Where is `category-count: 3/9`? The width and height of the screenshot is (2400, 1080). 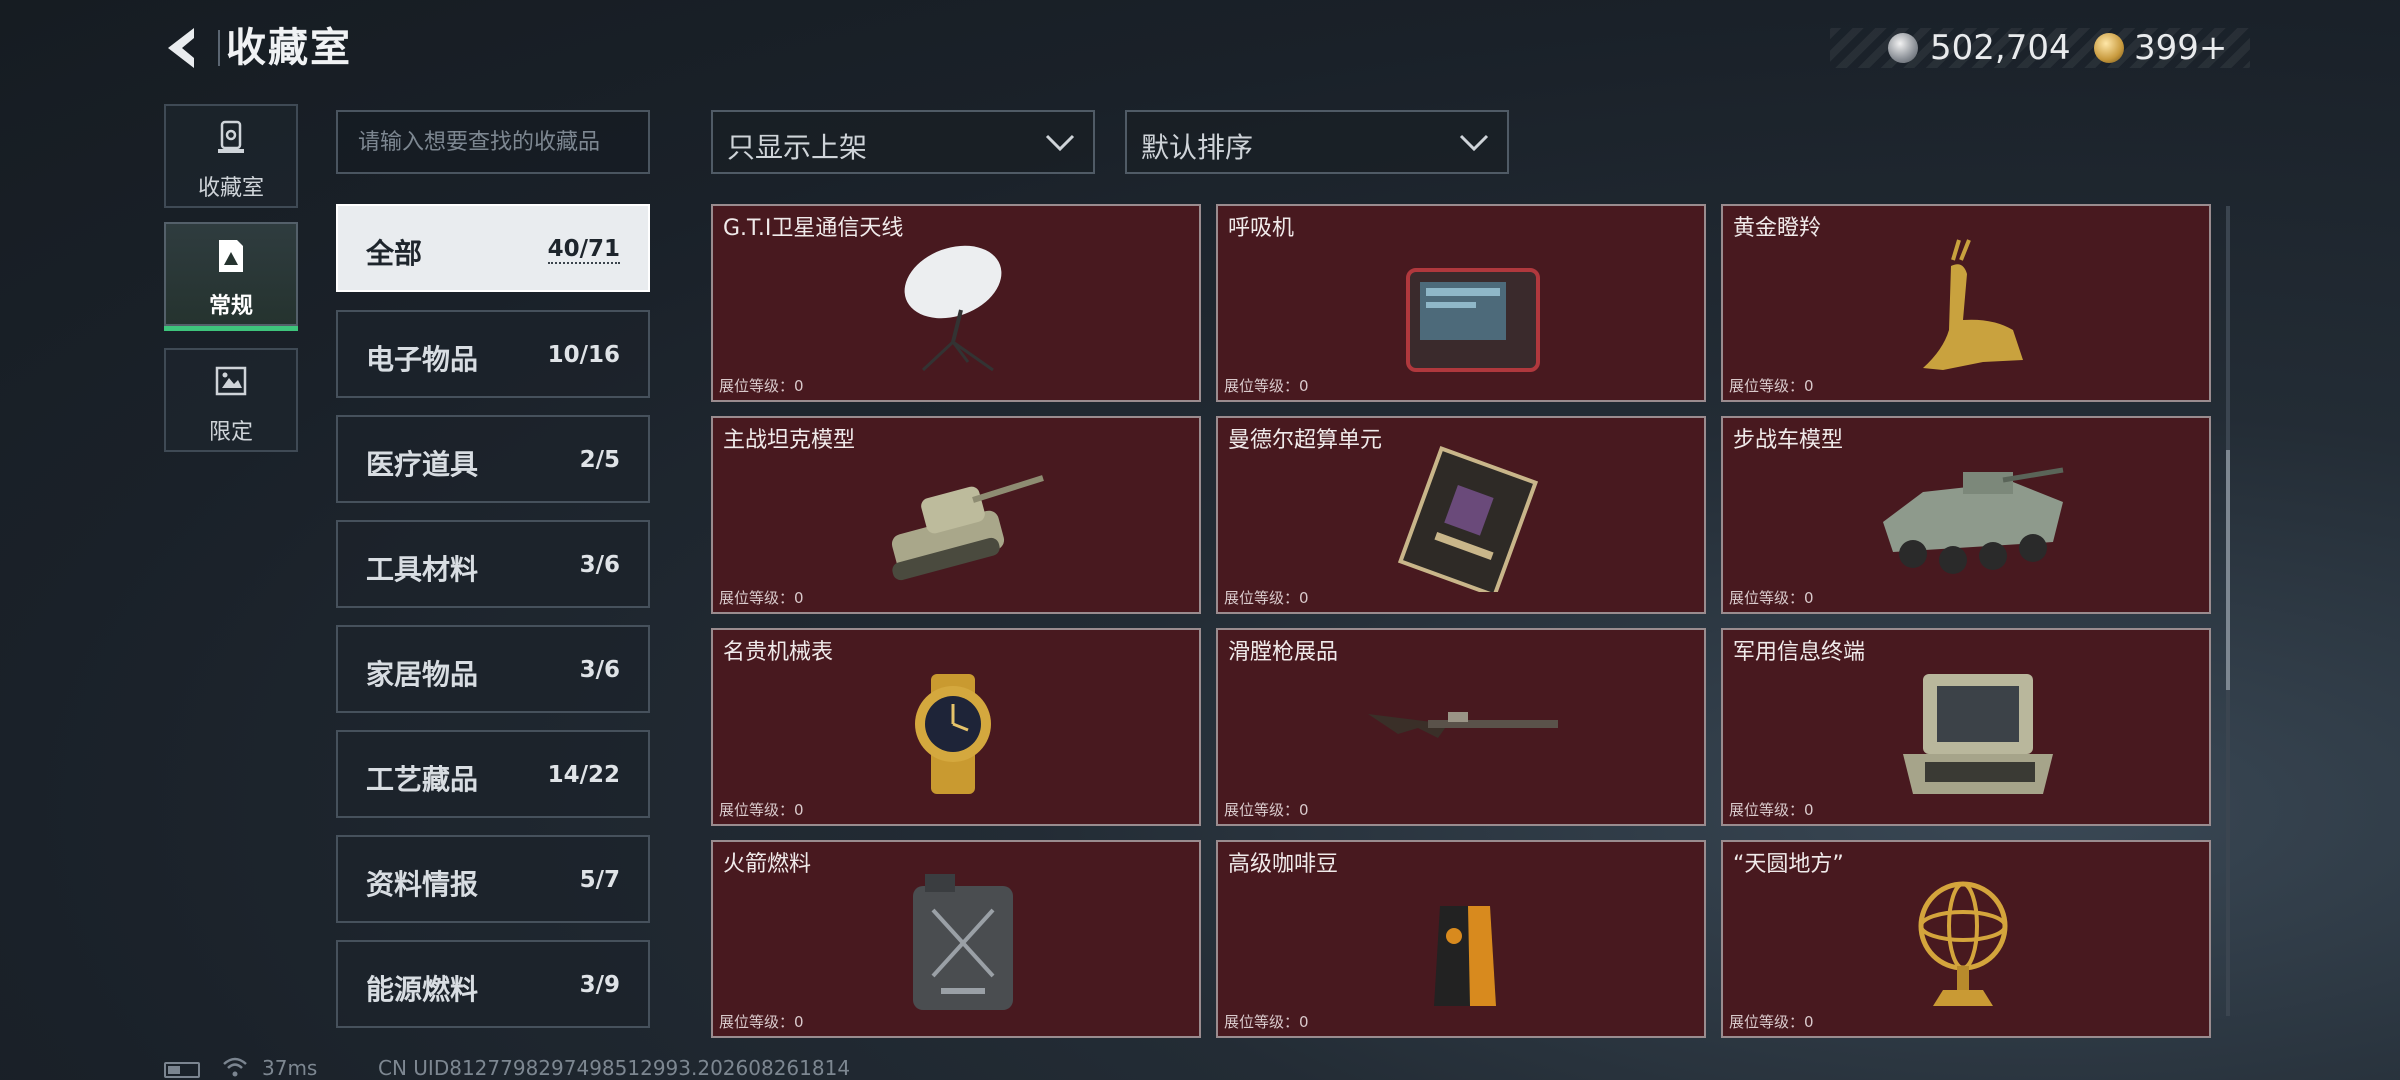 category-count: 3/9 is located at coordinates (599, 985).